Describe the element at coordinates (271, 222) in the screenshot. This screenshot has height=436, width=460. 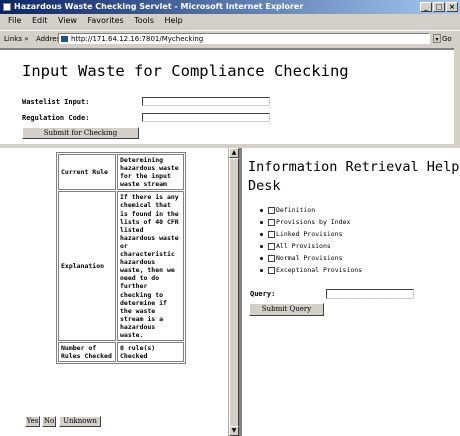
I see `provisions-by-index-checkbox` at that location.